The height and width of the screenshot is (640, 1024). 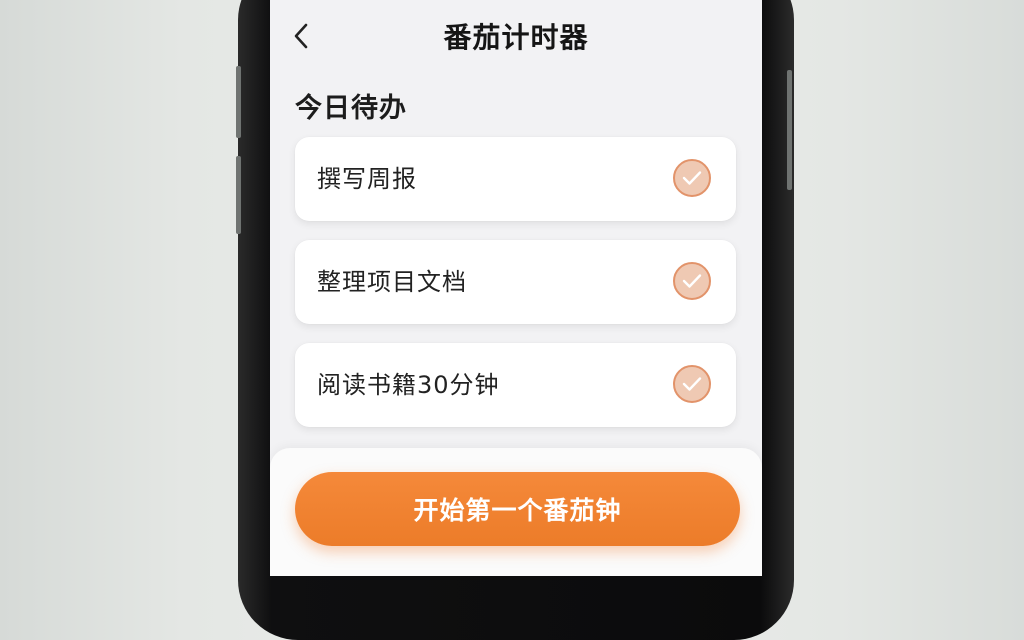 What do you see at coordinates (515, 282) in the screenshot?
I see `task-item: 整理项目文档` at bounding box center [515, 282].